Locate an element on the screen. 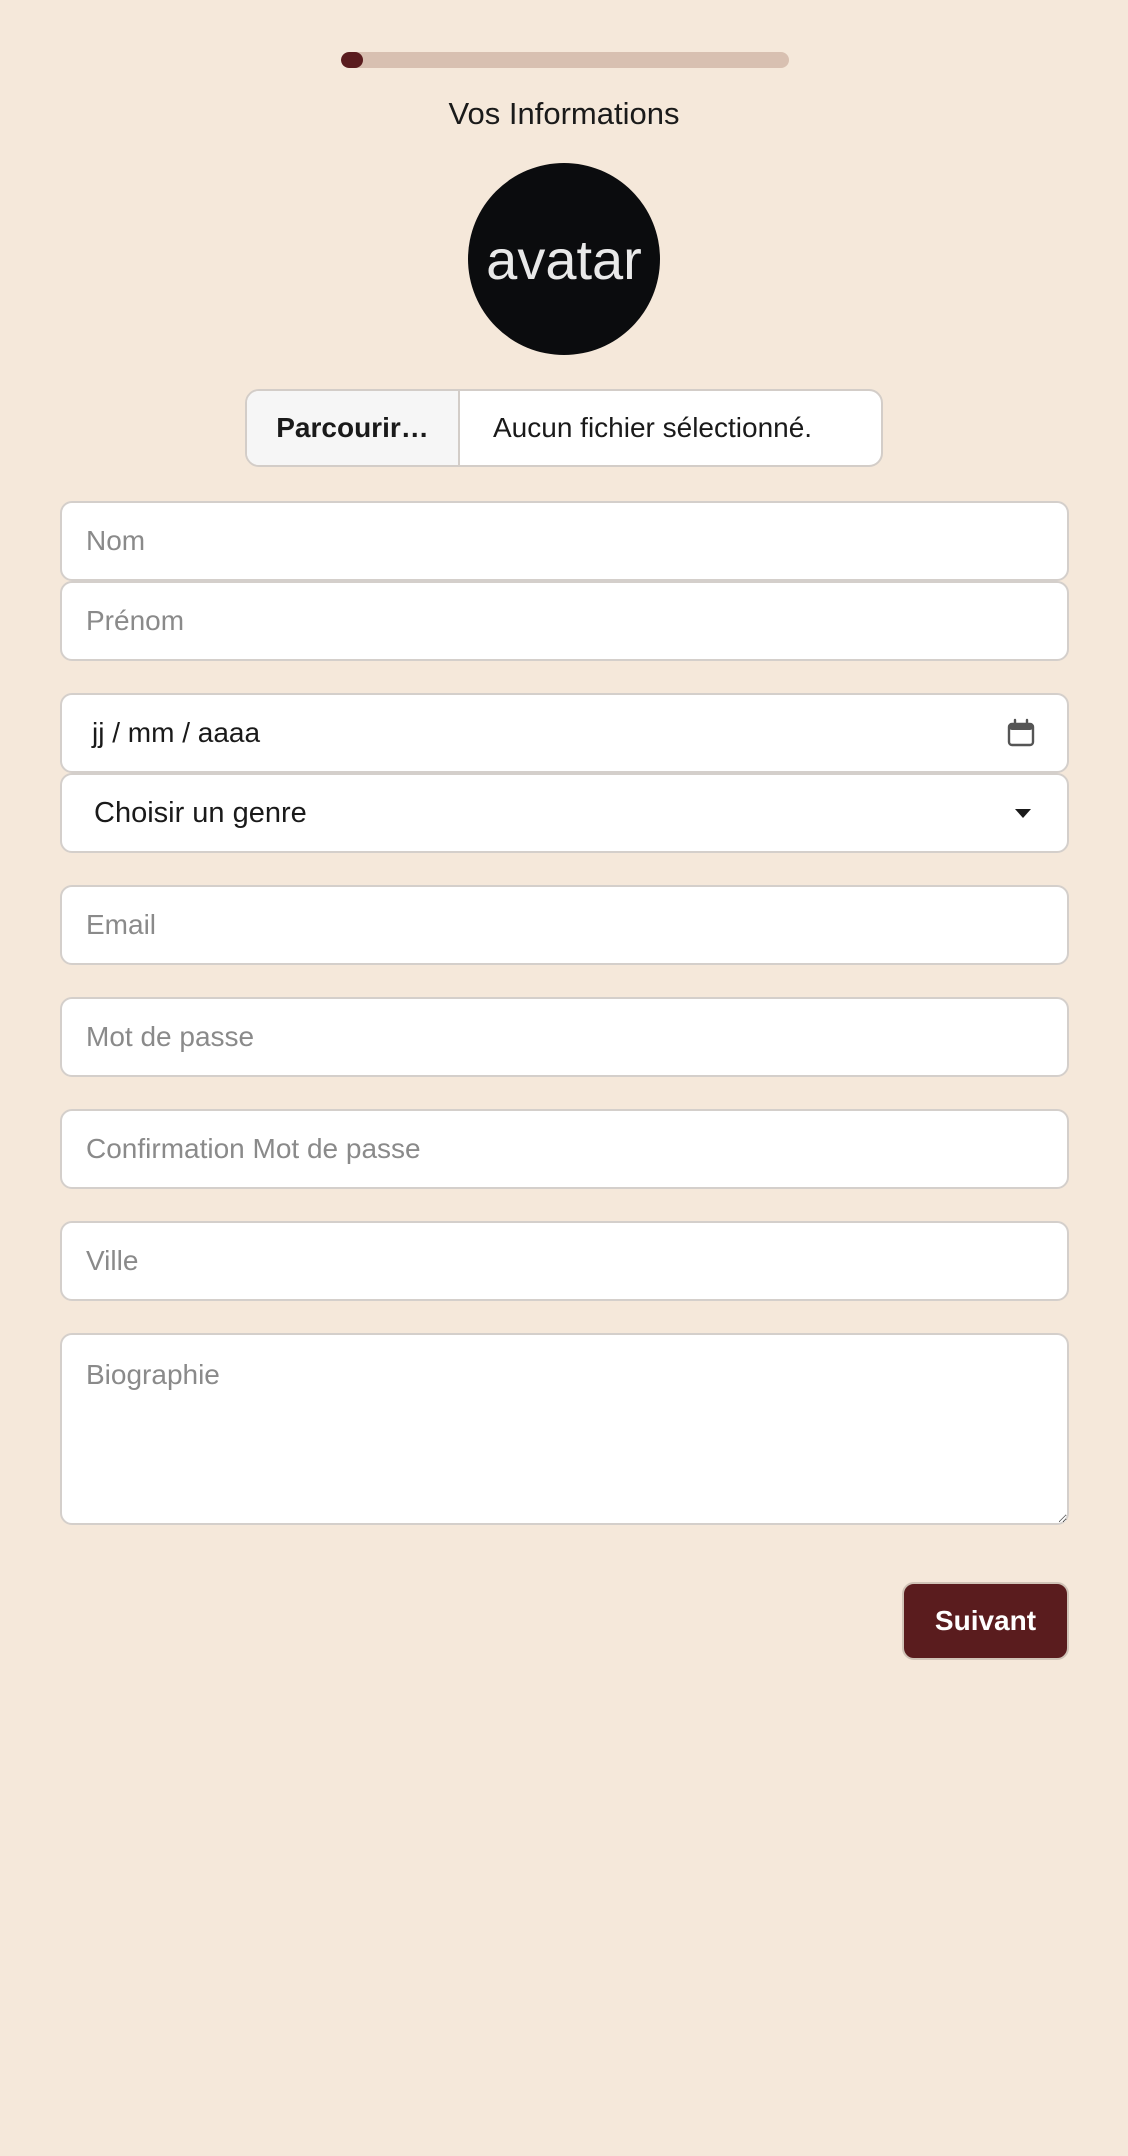  avatar: avatar is located at coordinates (564, 259).